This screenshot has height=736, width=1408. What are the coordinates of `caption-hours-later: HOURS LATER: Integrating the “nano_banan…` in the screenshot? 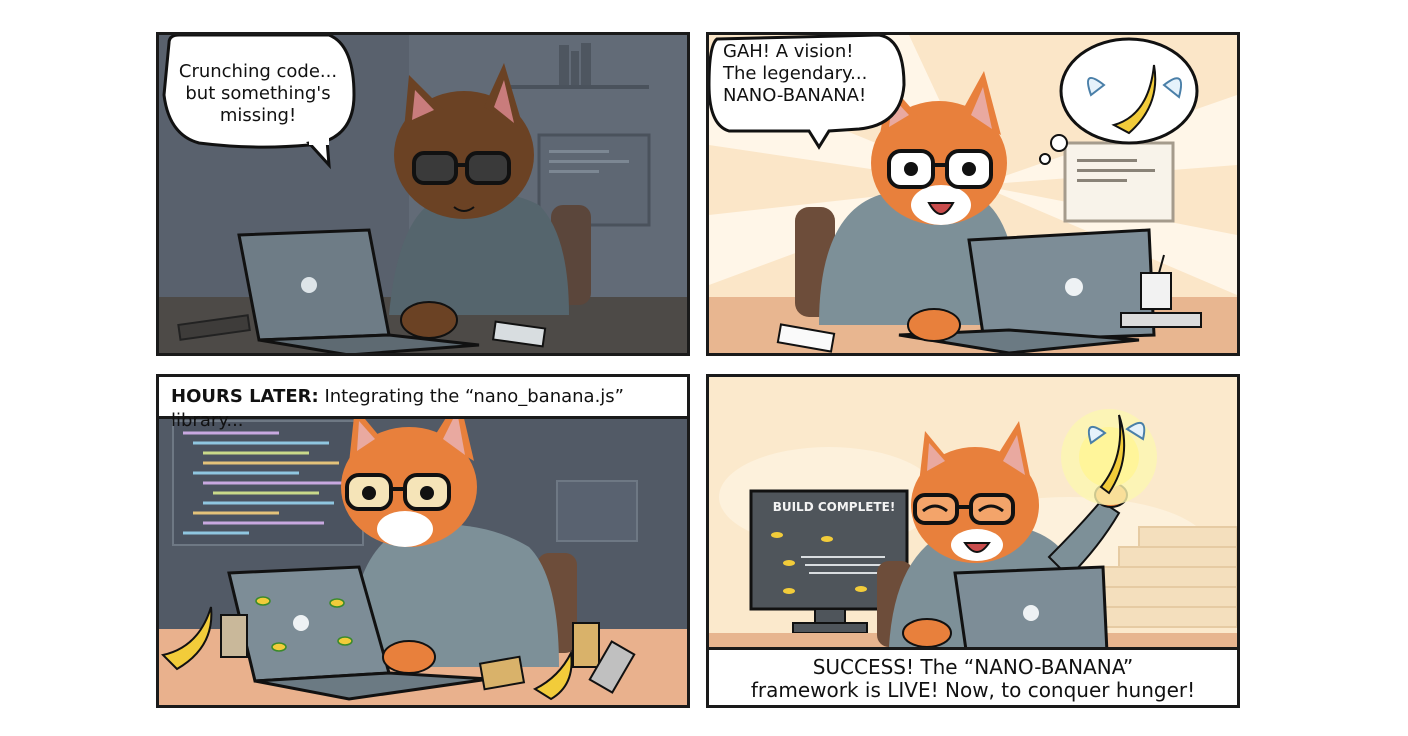 It's located at (423, 404).